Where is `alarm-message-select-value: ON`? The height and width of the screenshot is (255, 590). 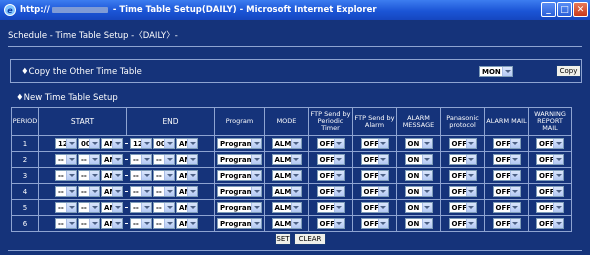 alarm-message-select-value: ON is located at coordinates (413, 159).